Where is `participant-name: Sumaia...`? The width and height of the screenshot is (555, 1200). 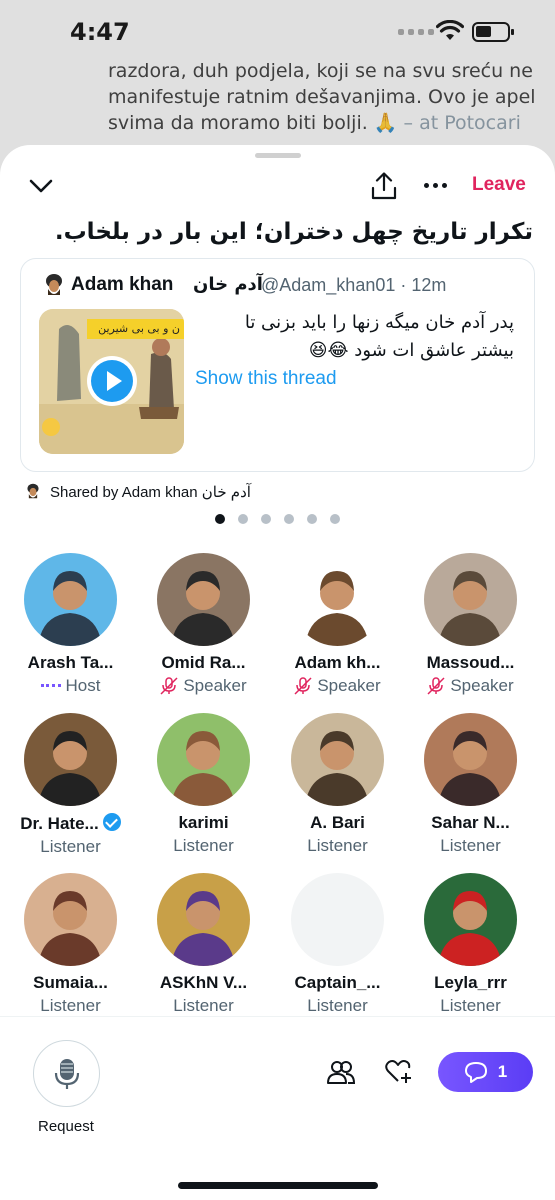 participant-name: Sumaia... is located at coordinates (70, 983).